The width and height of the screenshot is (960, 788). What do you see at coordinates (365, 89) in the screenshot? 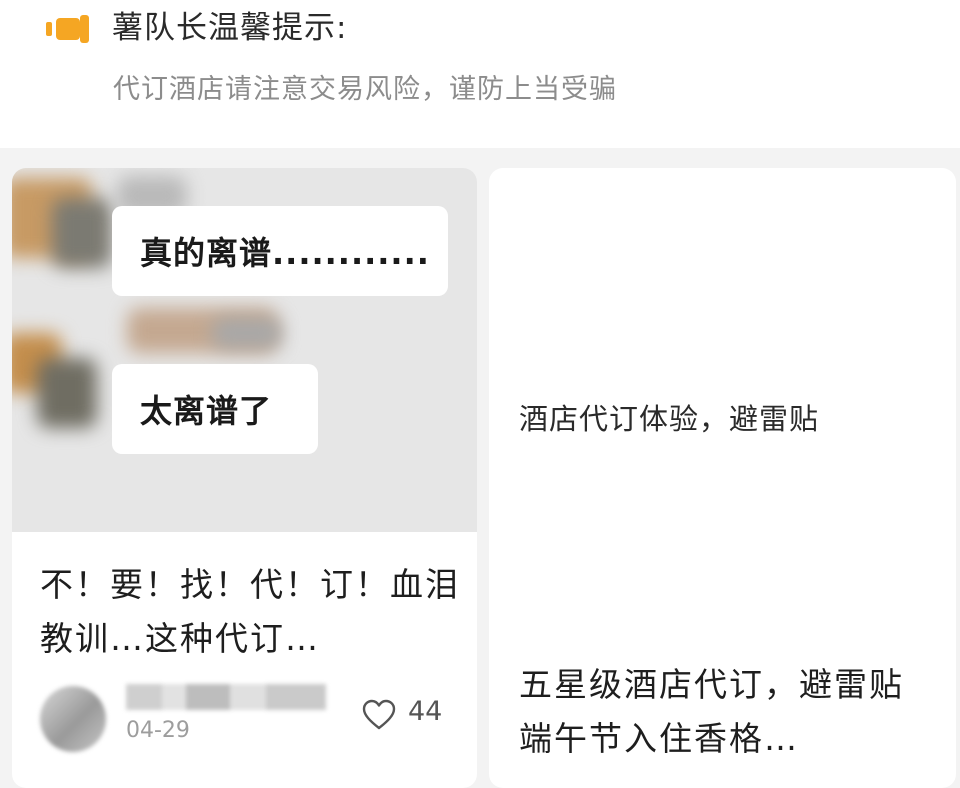
I see `notice-body: 代订酒店请注意交易风险，谨防上当受骗` at bounding box center [365, 89].